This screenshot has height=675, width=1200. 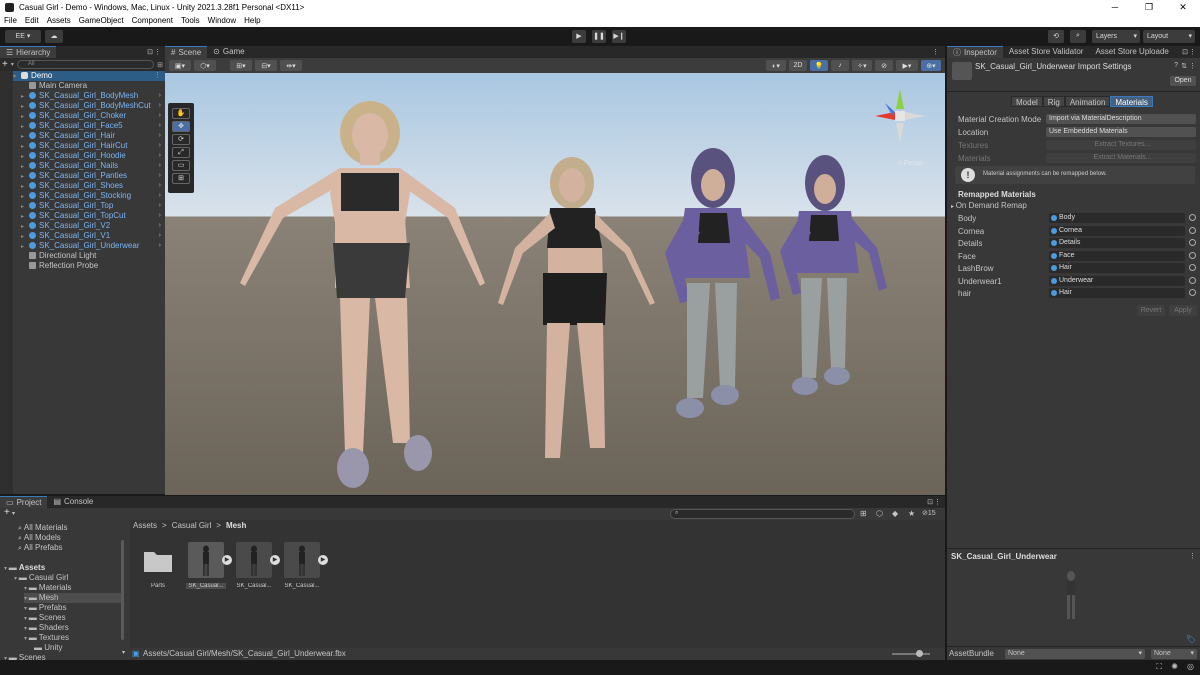 What do you see at coordinates (1056, 36) in the screenshot?
I see `history-icon: ⟲` at bounding box center [1056, 36].